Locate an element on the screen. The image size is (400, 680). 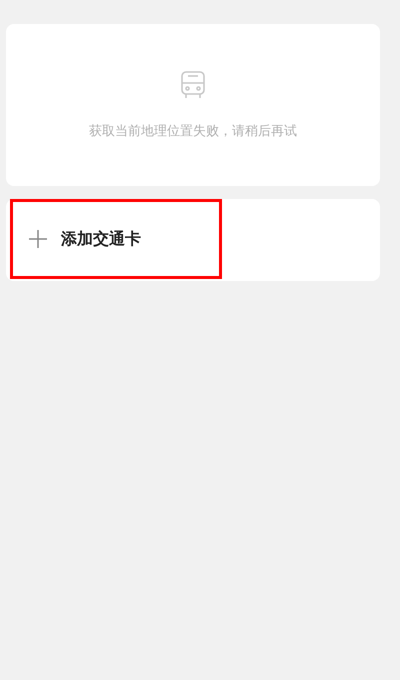
plus-icon is located at coordinates (38, 239).